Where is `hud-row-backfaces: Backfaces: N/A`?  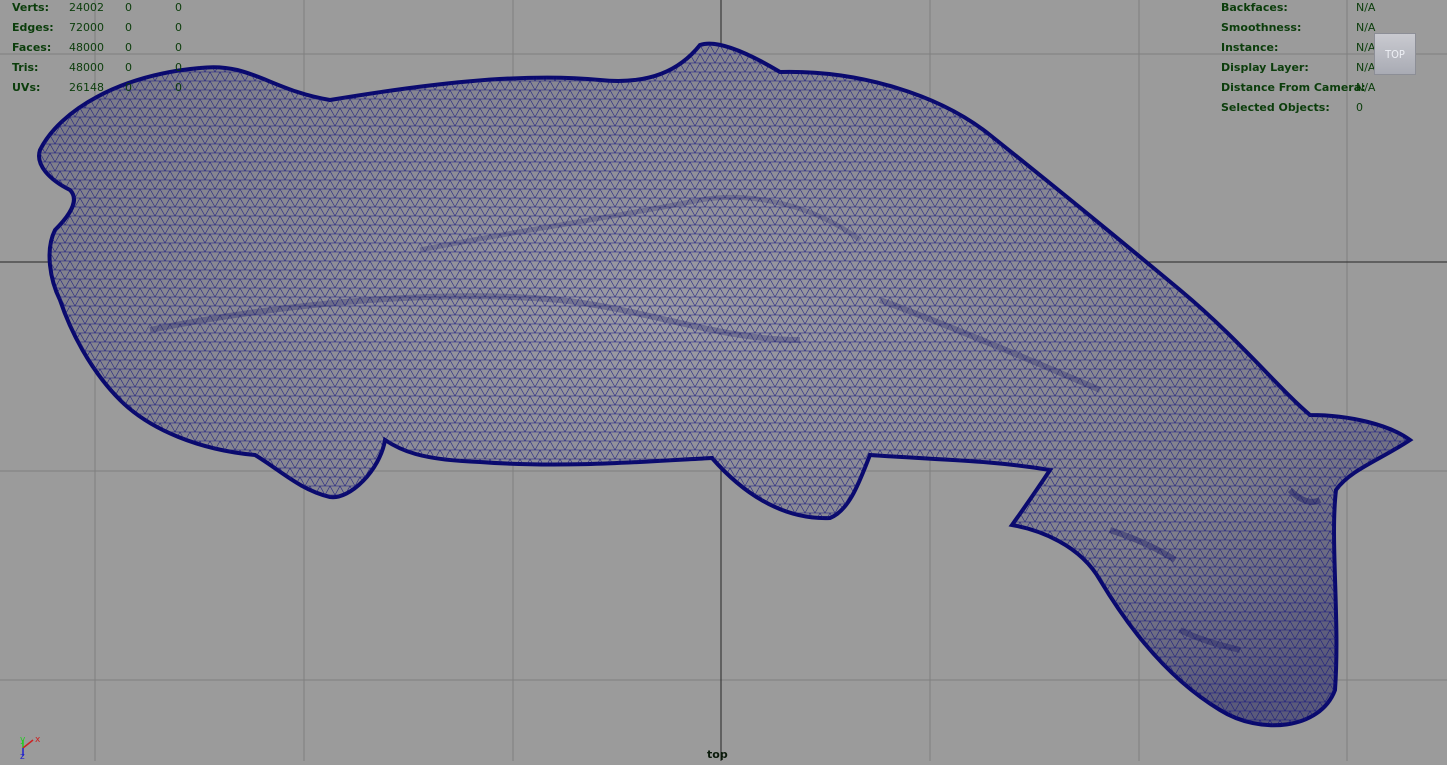 hud-row-backfaces: Backfaces: N/A is located at coordinates (1321, 9).